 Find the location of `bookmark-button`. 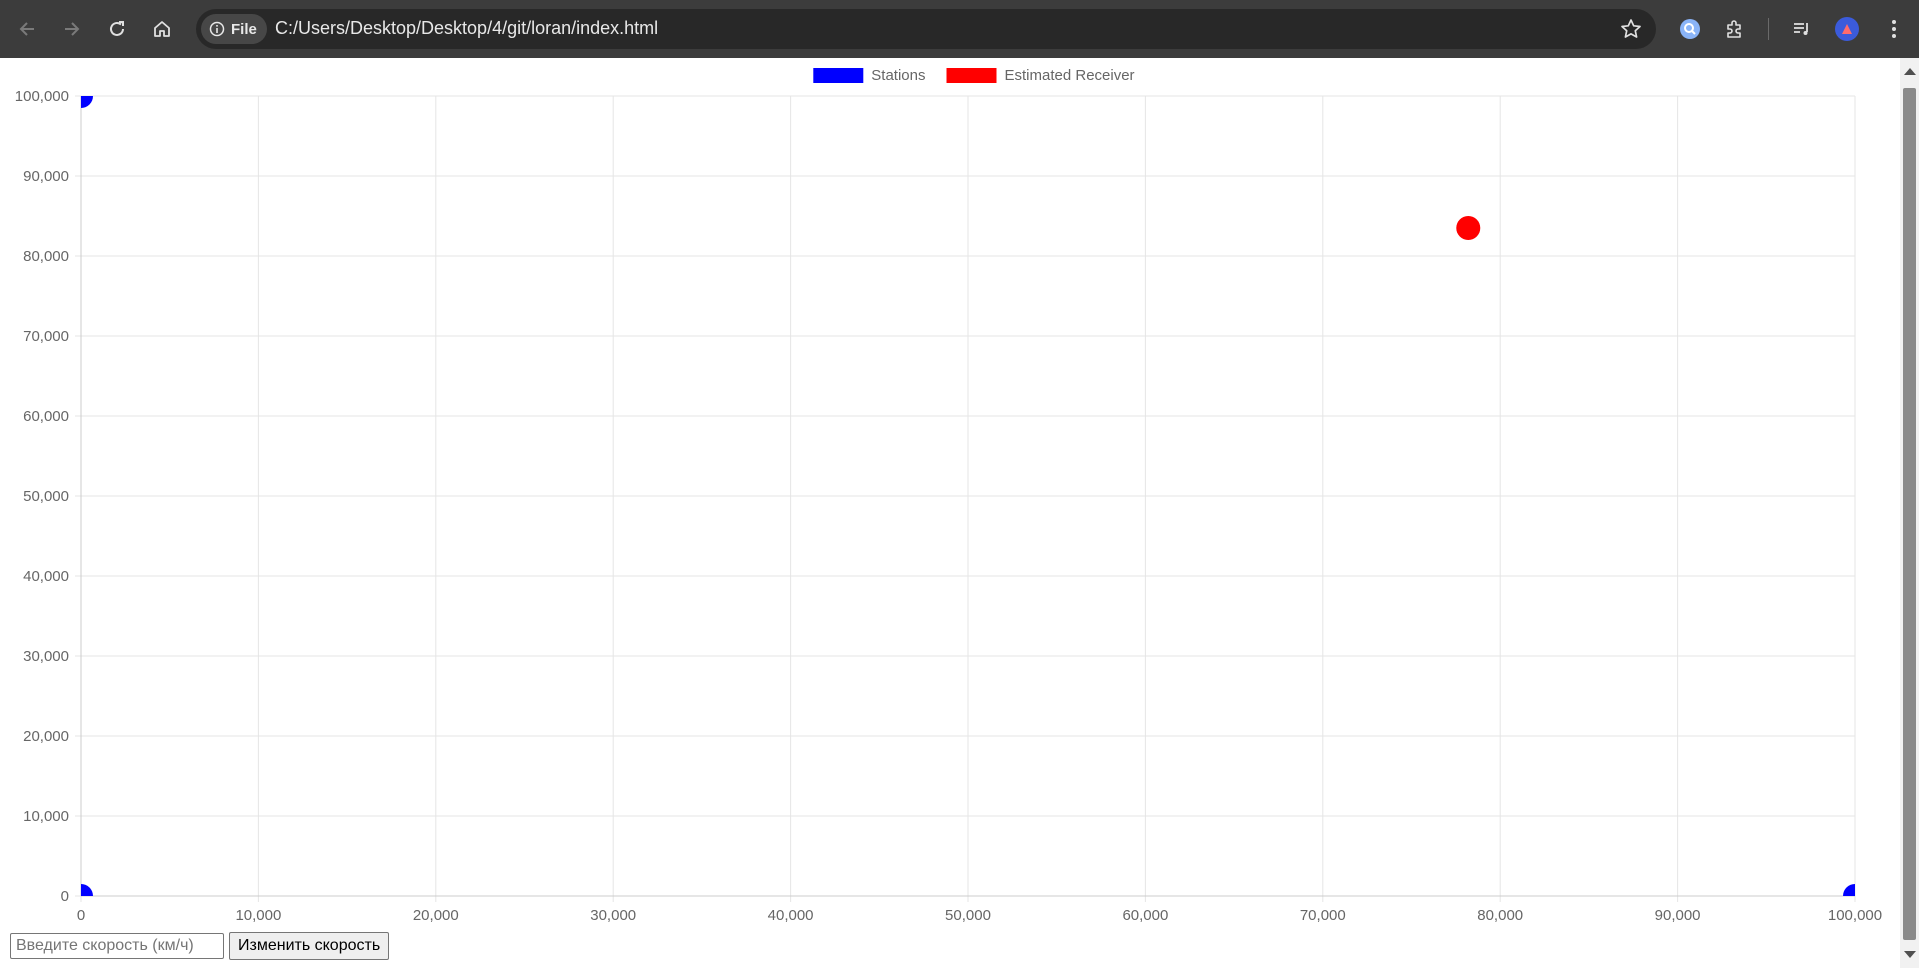

bookmark-button is located at coordinates (1631, 31).